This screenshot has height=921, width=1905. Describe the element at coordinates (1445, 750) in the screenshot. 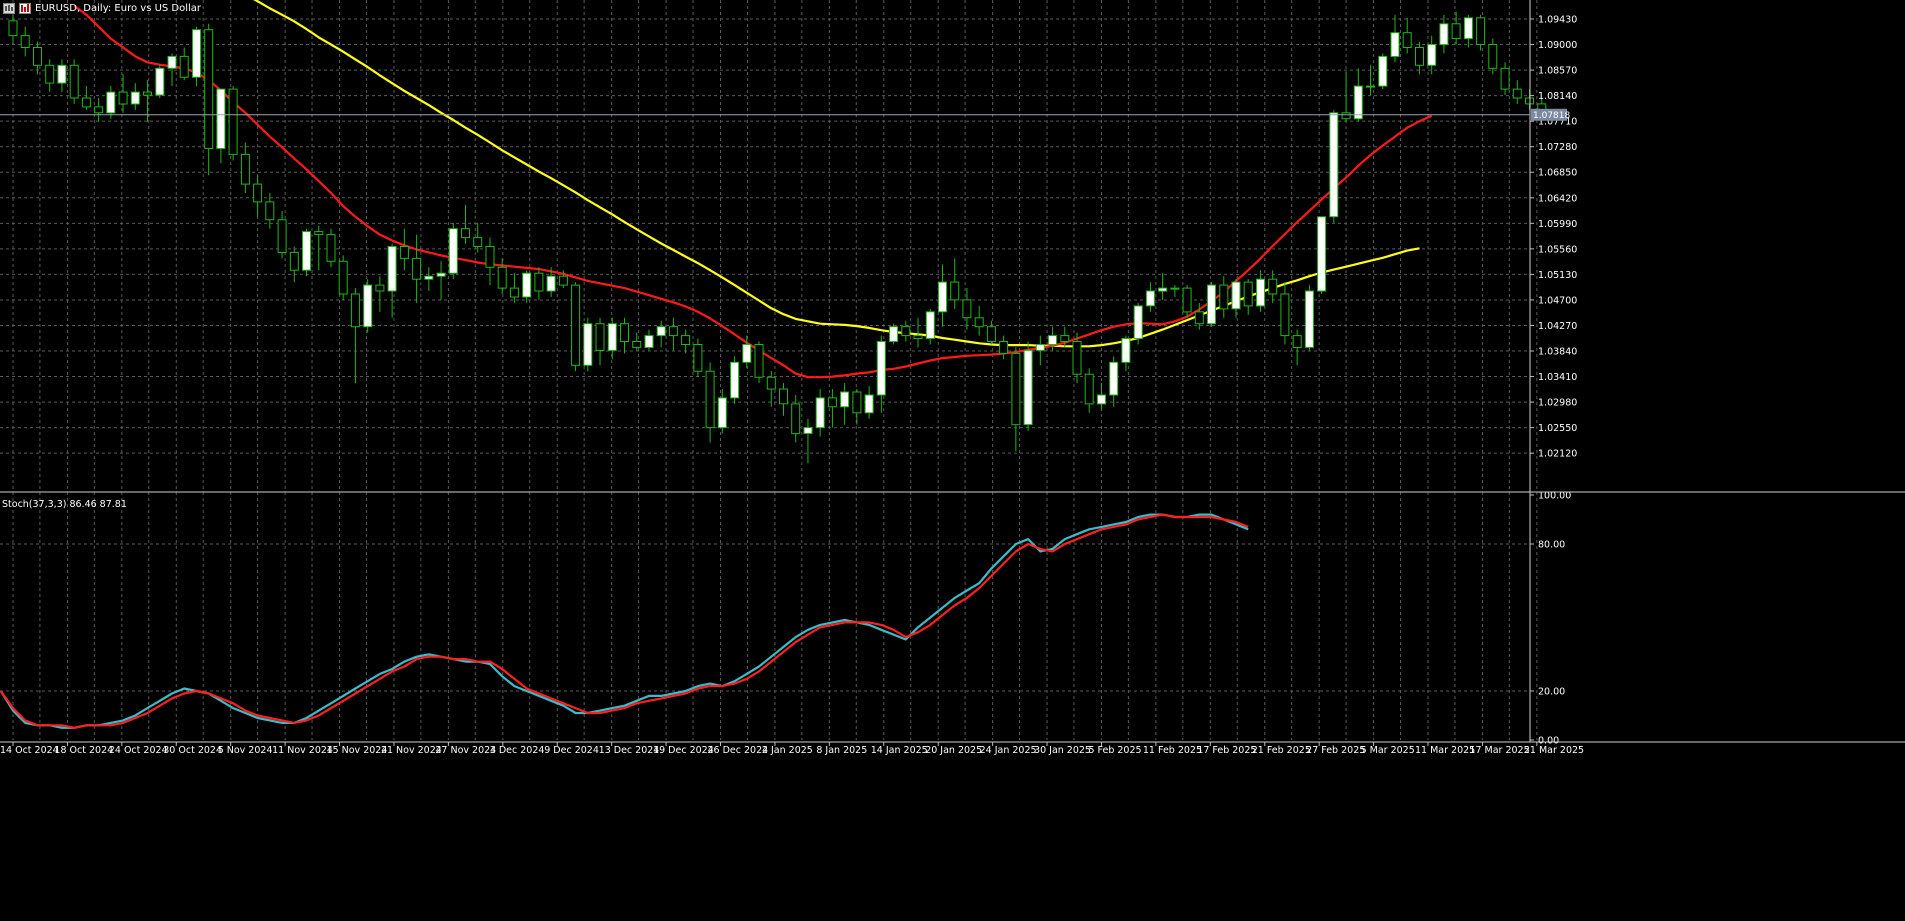

I see `x-tick-label: 11 Mar 2025` at that location.